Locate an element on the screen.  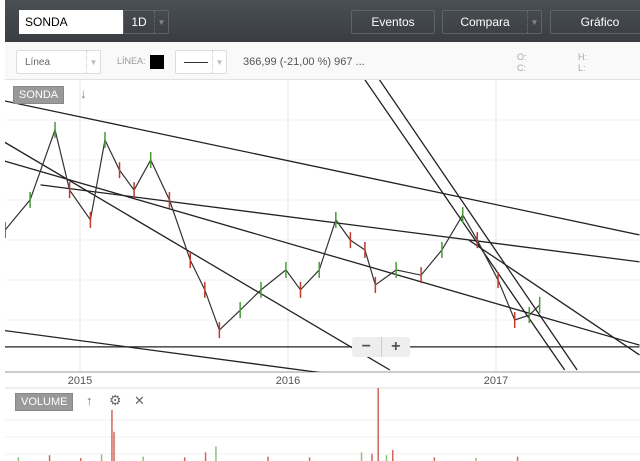
eventos-label: Eventos is located at coordinates (393, 22).